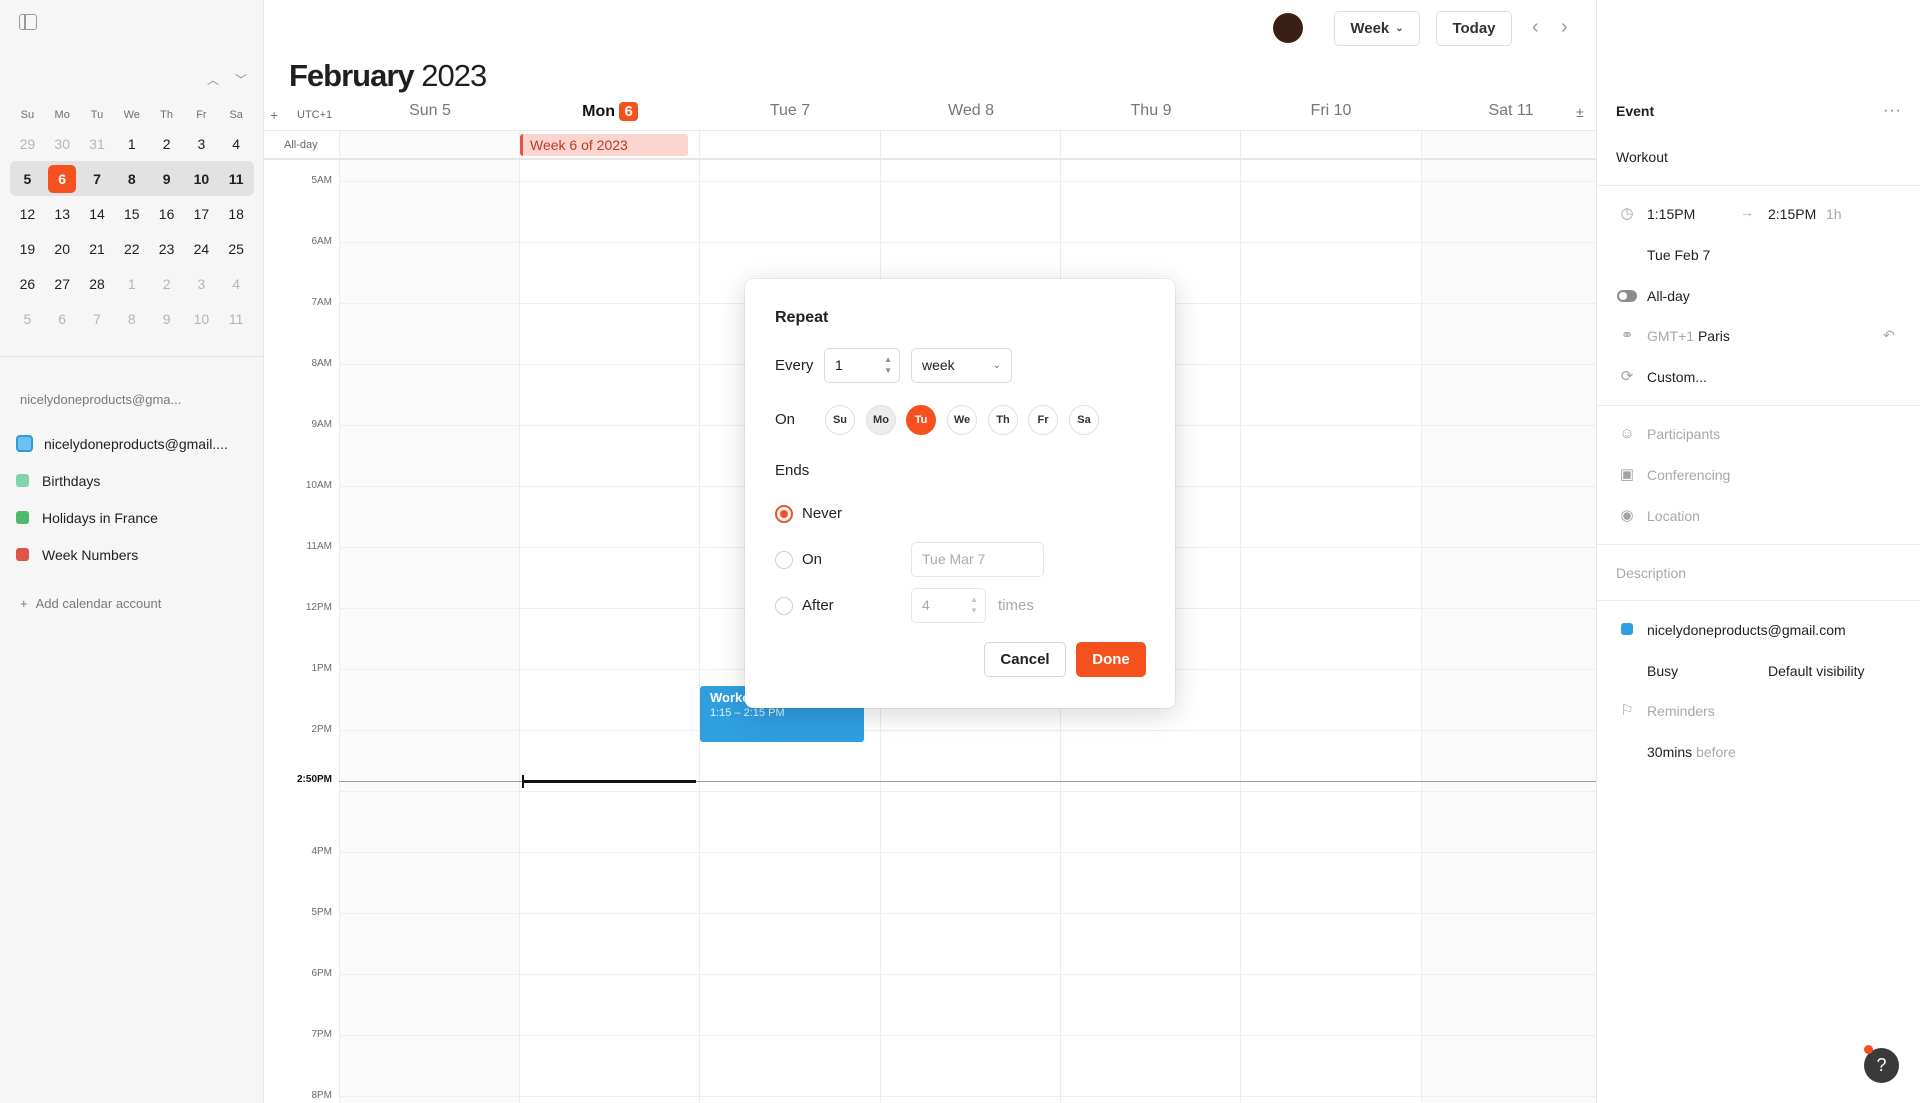 This screenshot has width=1920, height=1103. Describe the element at coordinates (1678, 255) in the screenshot. I see `event-date: Tue Feb 7` at that location.